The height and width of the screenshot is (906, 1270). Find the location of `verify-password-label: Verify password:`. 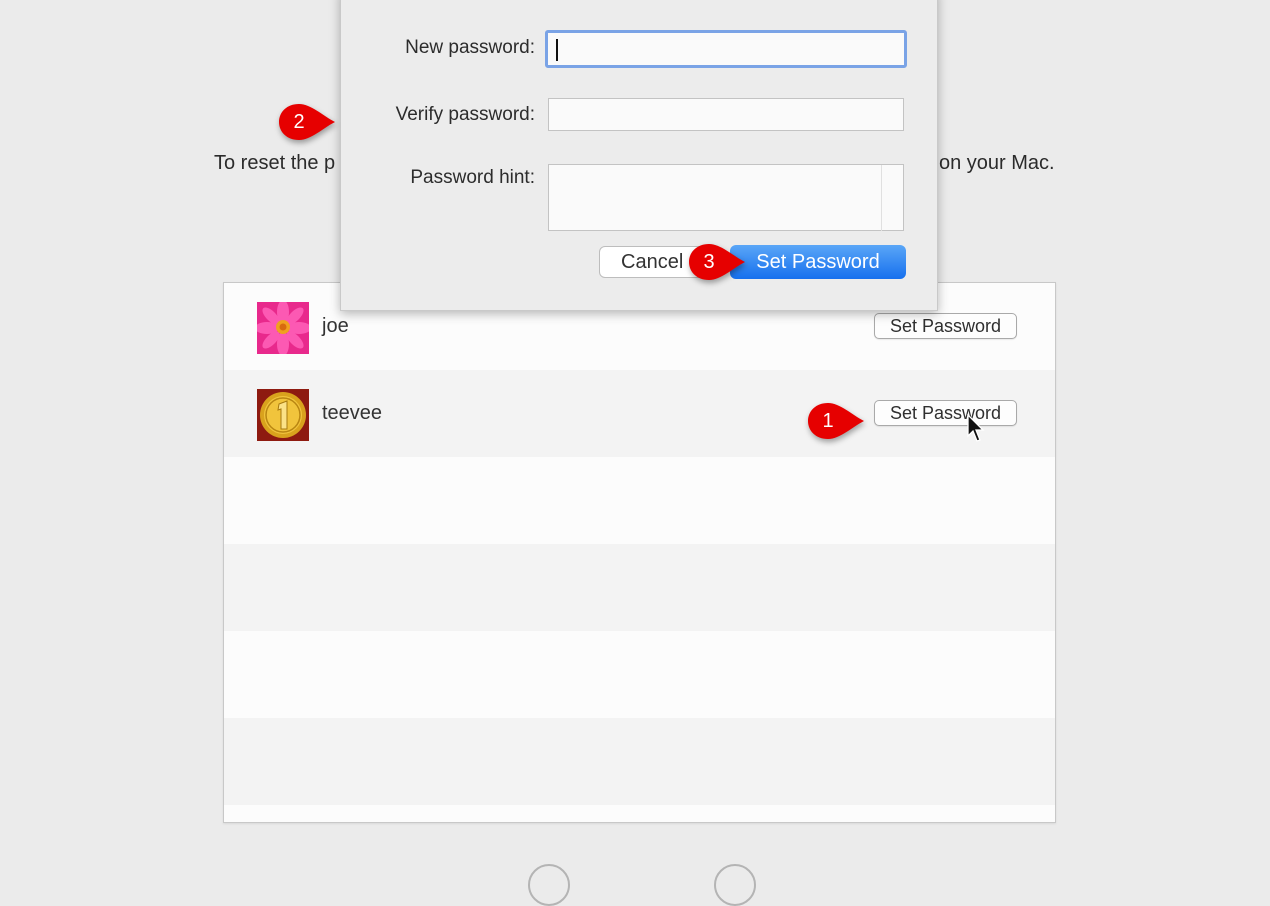

verify-password-label: Verify password: is located at coordinates (465, 114).